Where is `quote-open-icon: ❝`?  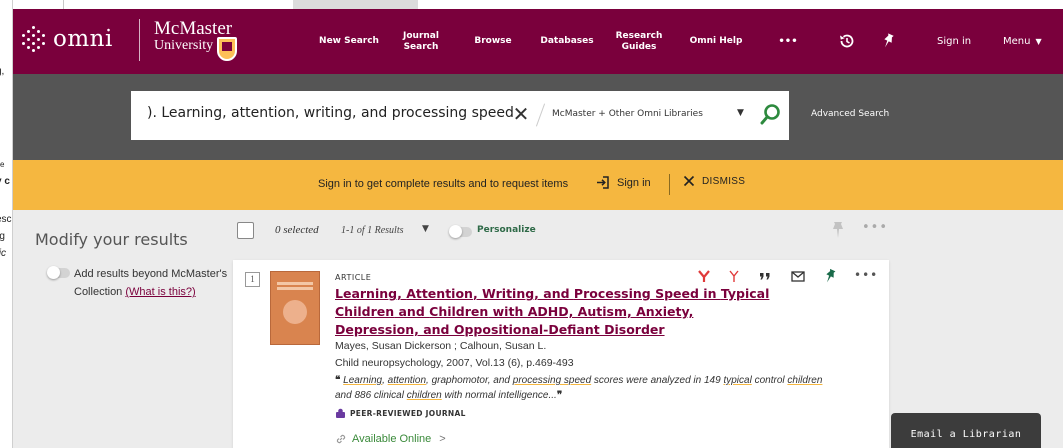
quote-open-icon: ❝ is located at coordinates (338, 380).